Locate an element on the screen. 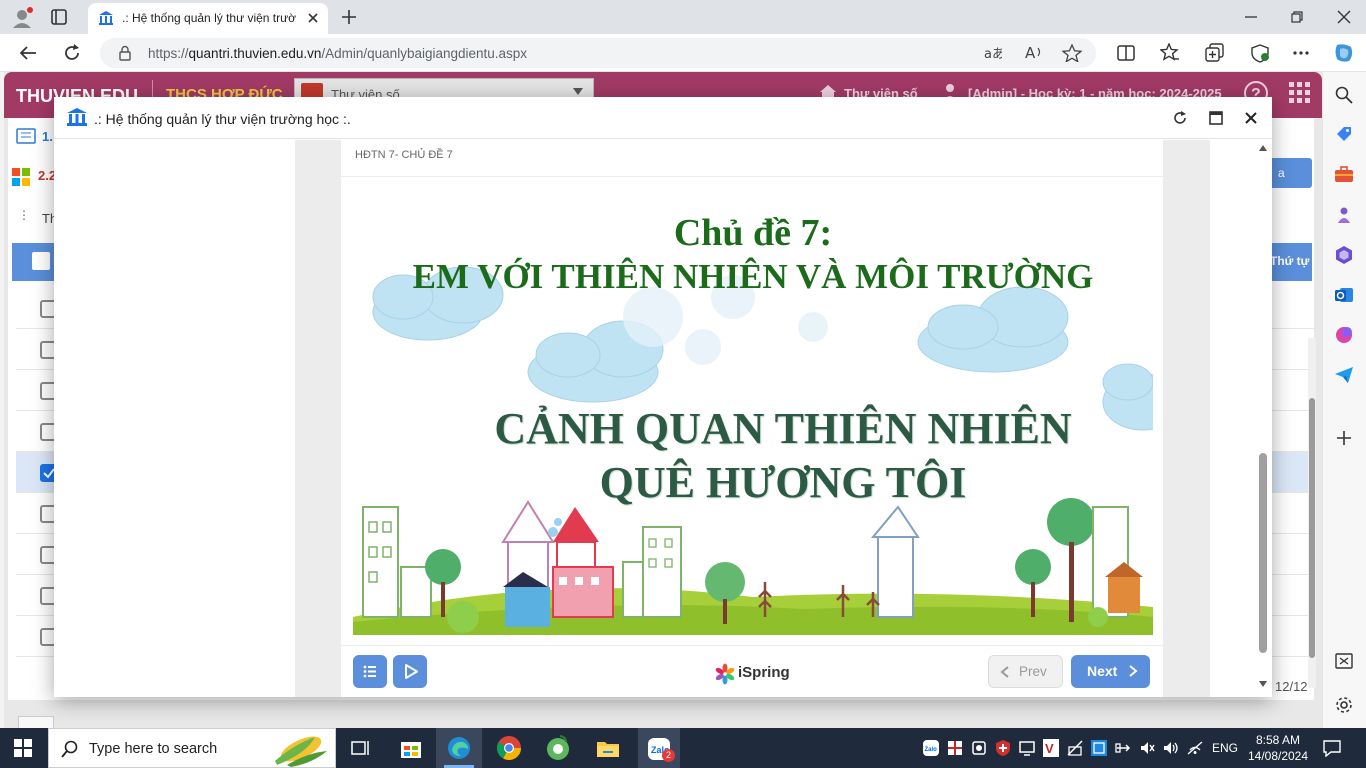 The height and width of the screenshot is (768, 1366). slide-heading-line-1: CẢNH QUAN THIÊN NHIÊN is located at coordinates (783, 428).